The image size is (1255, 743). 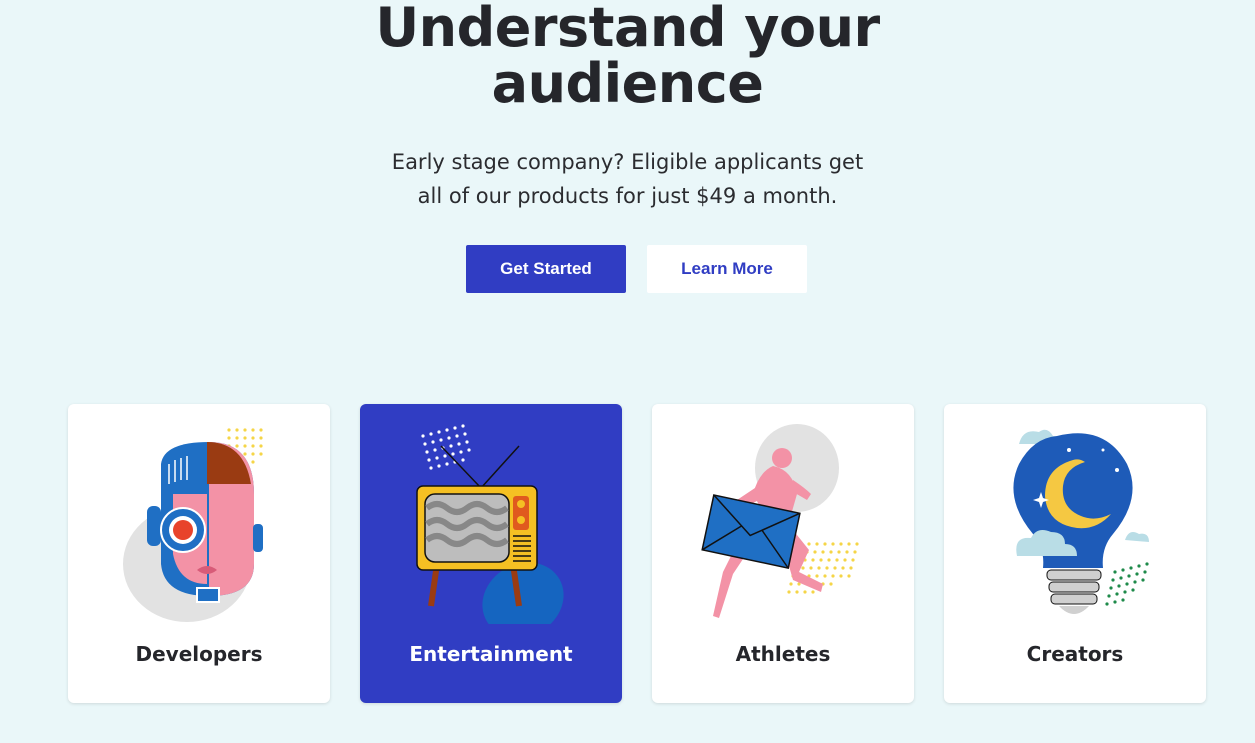 I want to click on card-developers: Developers, so click(x=199, y=553).